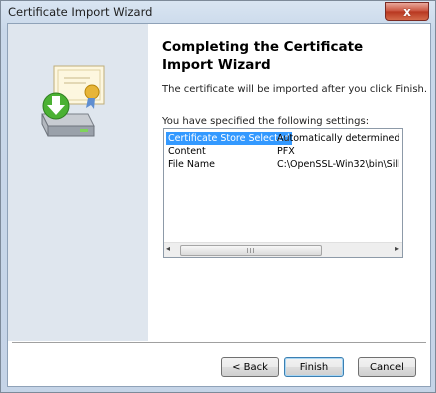 Image resolution: width=436 pixels, height=393 pixels. I want to click on setting-value: PFX, so click(286, 151).